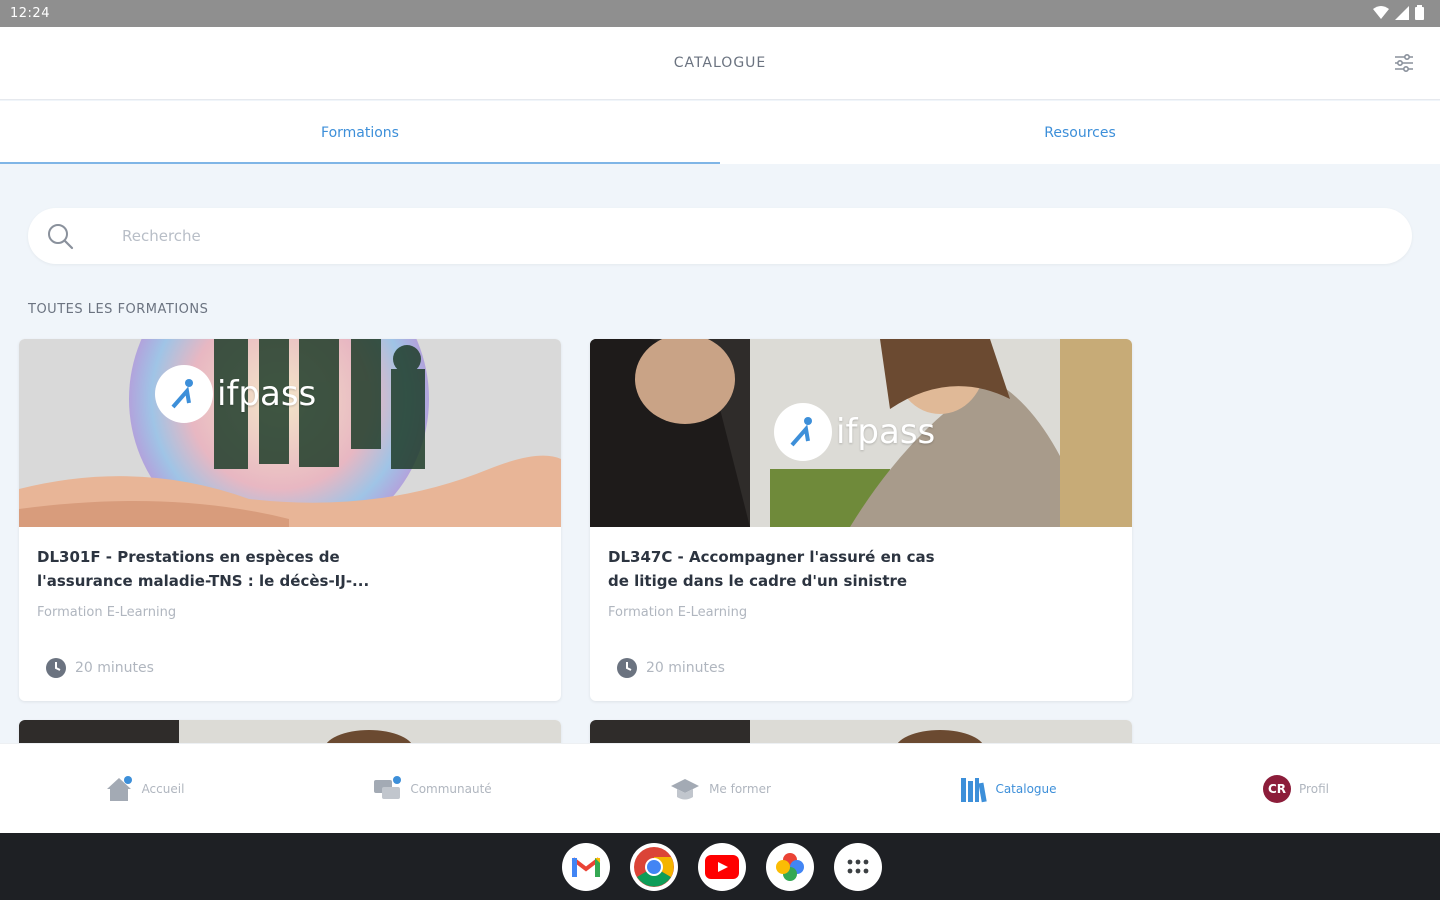 This screenshot has width=1440, height=900. What do you see at coordinates (388, 787) in the screenshot?
I see `community-icon` at bounding box center [388, 787].